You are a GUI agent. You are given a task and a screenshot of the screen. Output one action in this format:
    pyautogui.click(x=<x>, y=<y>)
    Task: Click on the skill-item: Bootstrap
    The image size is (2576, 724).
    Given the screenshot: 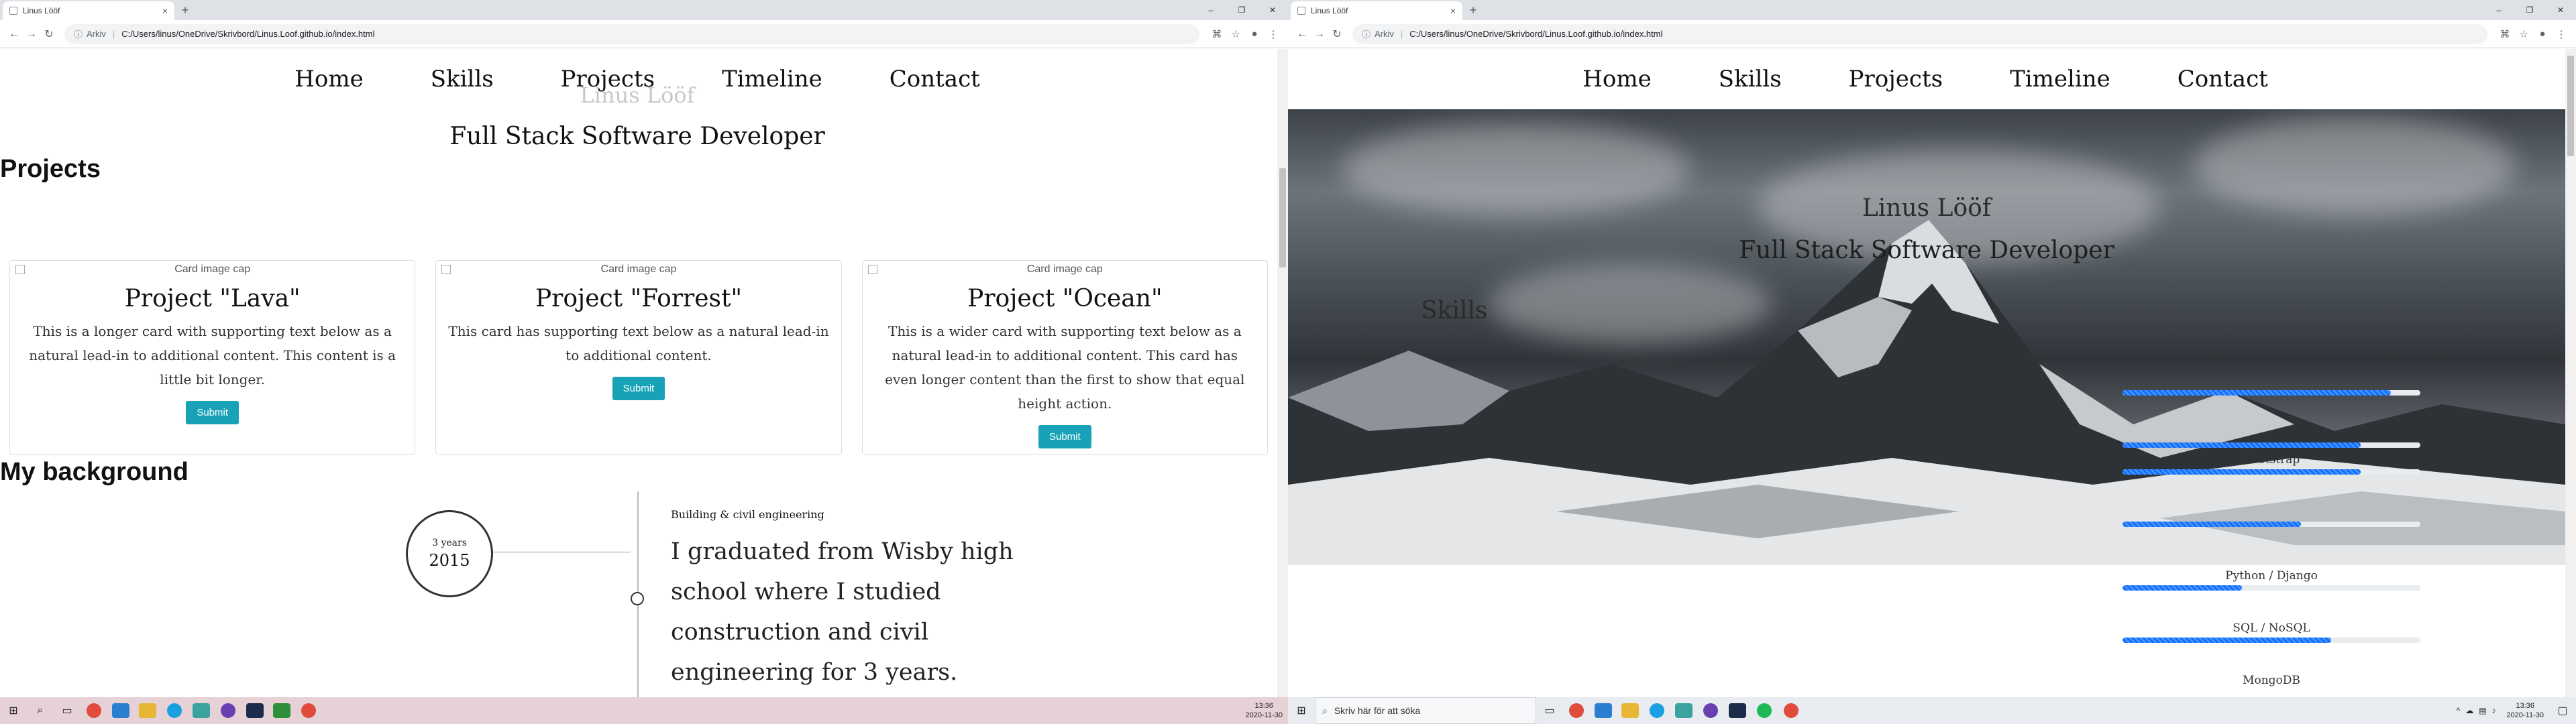 What is the action you would take?
    pyautogui.click(x=2271, y=464)
    